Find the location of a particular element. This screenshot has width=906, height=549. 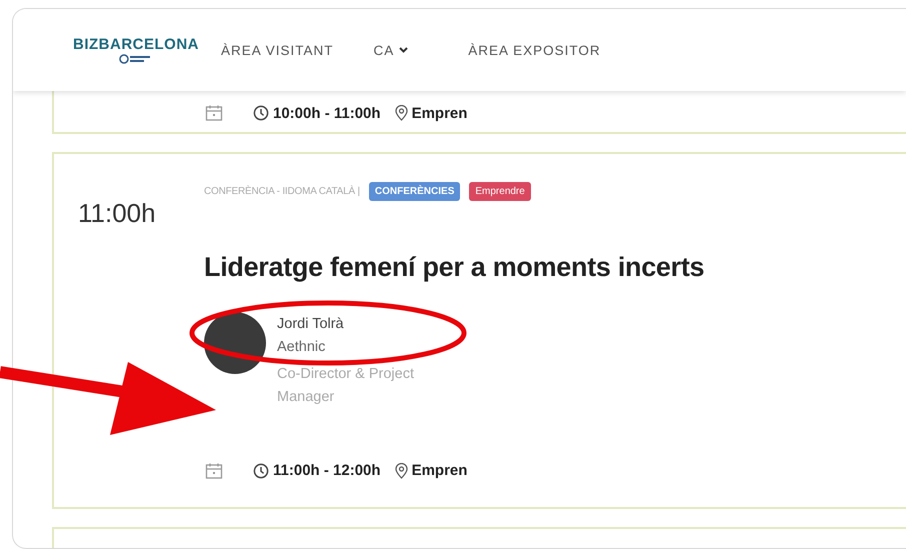

session-start-time: 11:00h is located at coordinates (117, 213).